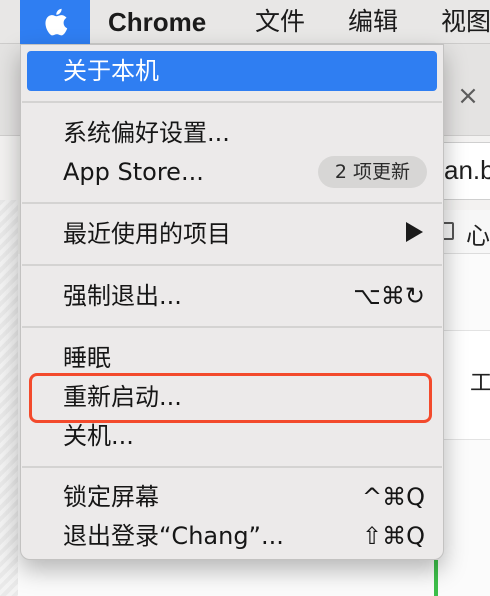 The image size is (490, 596). Describe the element at coordinates (480, 383) in the screenshot. I see `page-panel-text: 工` at that location.